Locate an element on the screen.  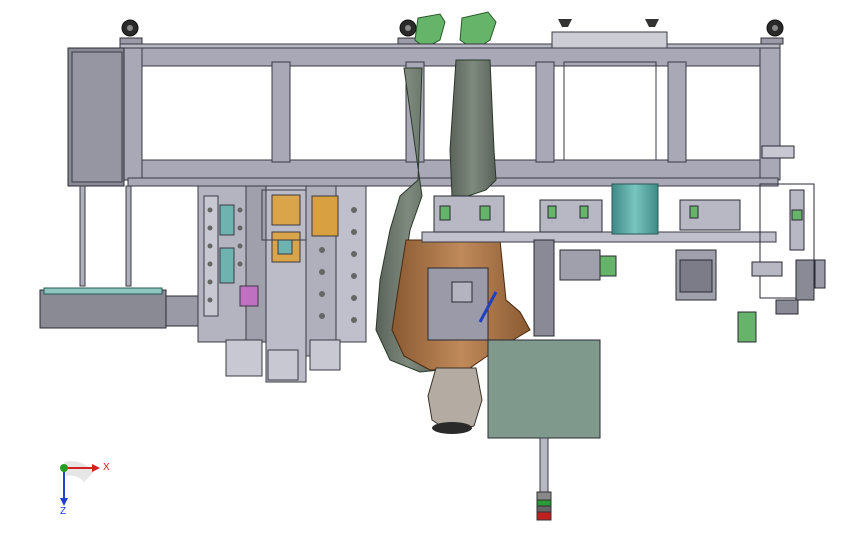
control-box is located at coordinates (544, 389).